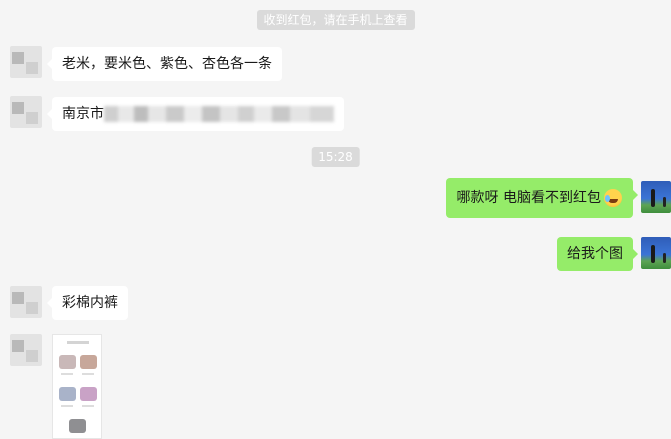  I want to click on incoming-message: 彩棉内裤, so click(87, 303).